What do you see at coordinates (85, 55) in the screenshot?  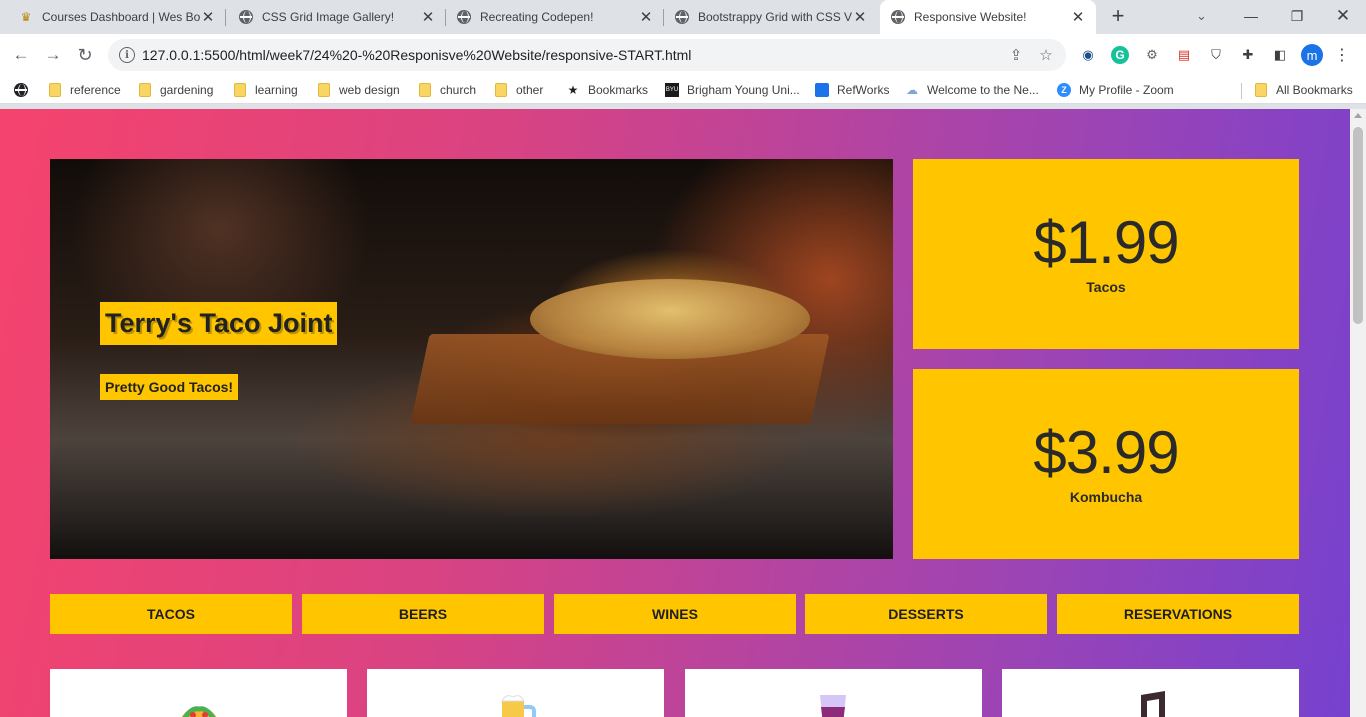 I see `reload-icon: ↻` at bounding box center [85, 55].